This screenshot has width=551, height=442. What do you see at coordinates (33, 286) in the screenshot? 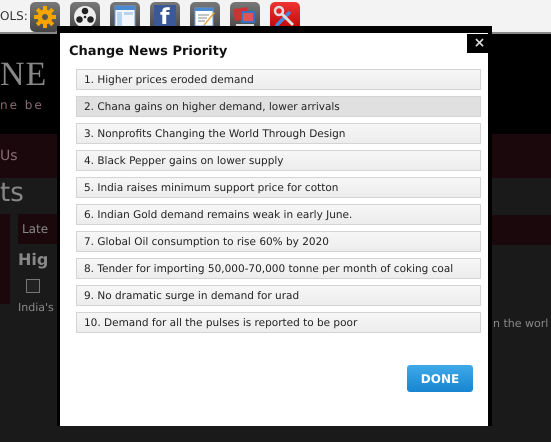
I see `image-placeholder-icon` at bounding box center [33, 286].